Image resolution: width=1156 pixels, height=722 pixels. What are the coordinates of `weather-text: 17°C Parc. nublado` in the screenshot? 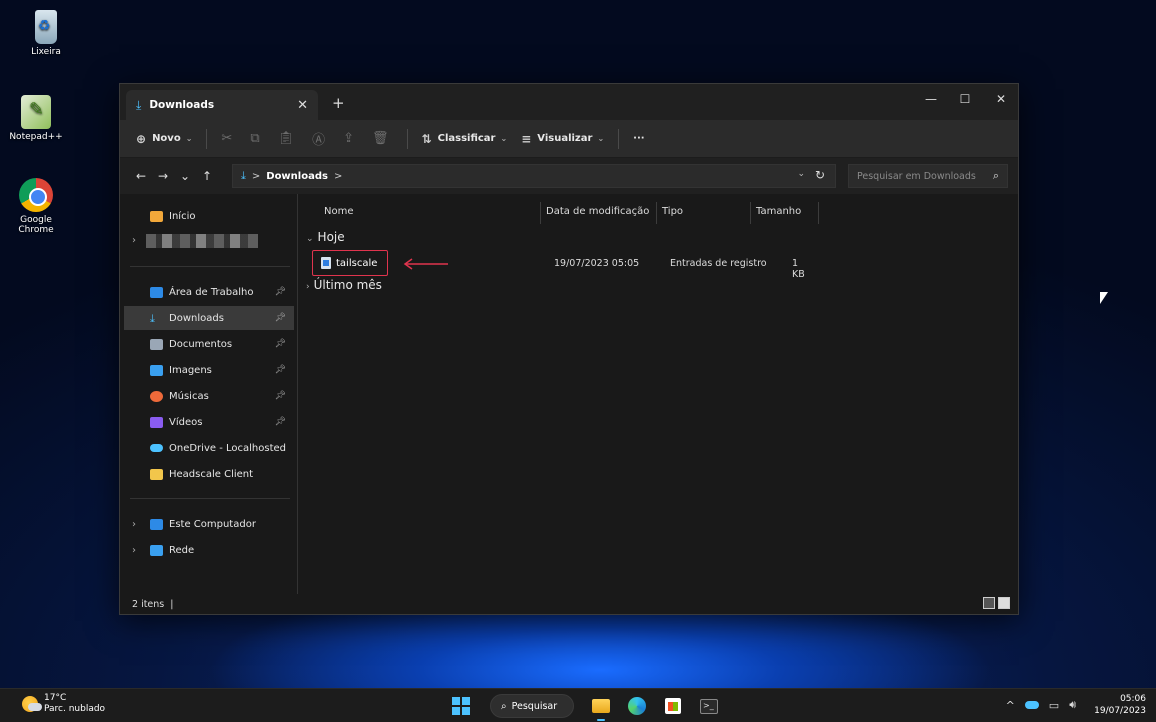 It's located at (74, 704).